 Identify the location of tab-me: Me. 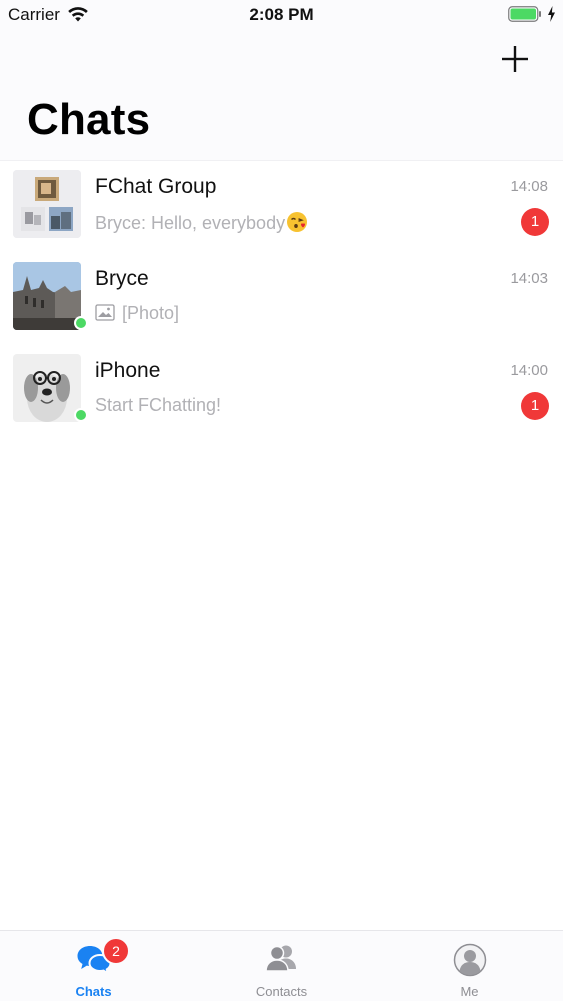
(469, 966).